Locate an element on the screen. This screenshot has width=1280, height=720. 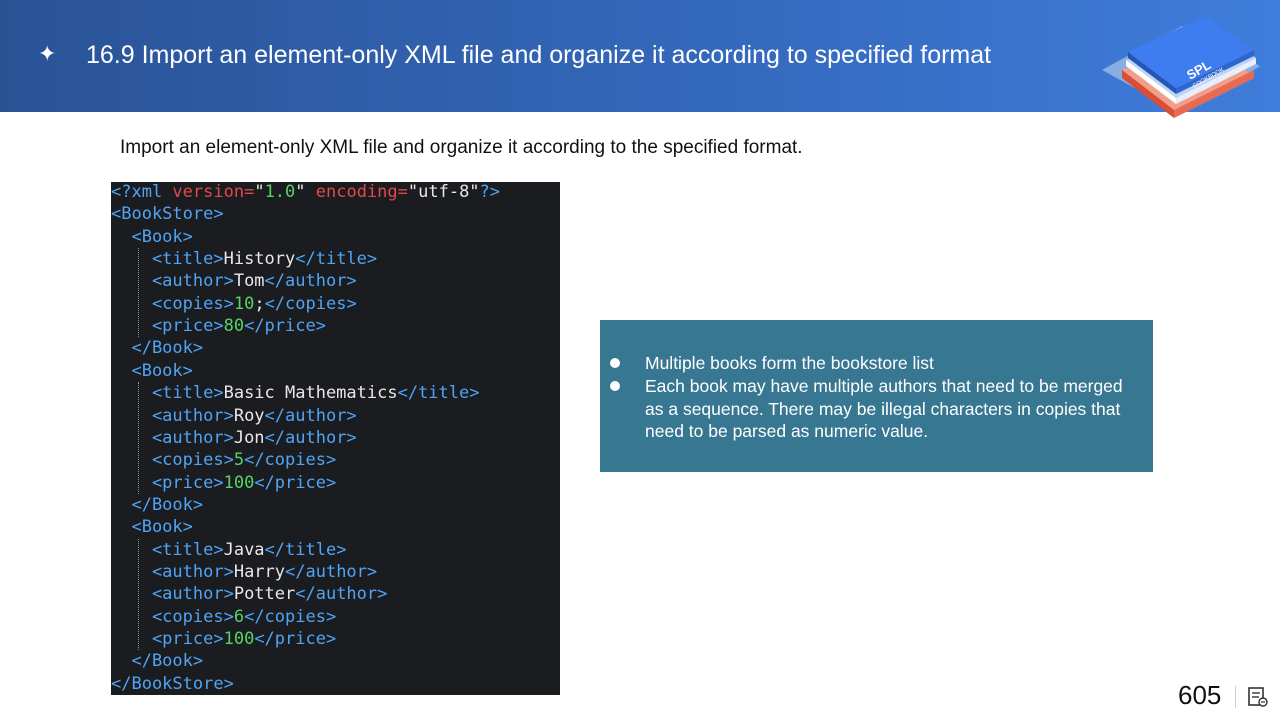
code-line: <copies>6</copies> is located at coordinates (223, 617).